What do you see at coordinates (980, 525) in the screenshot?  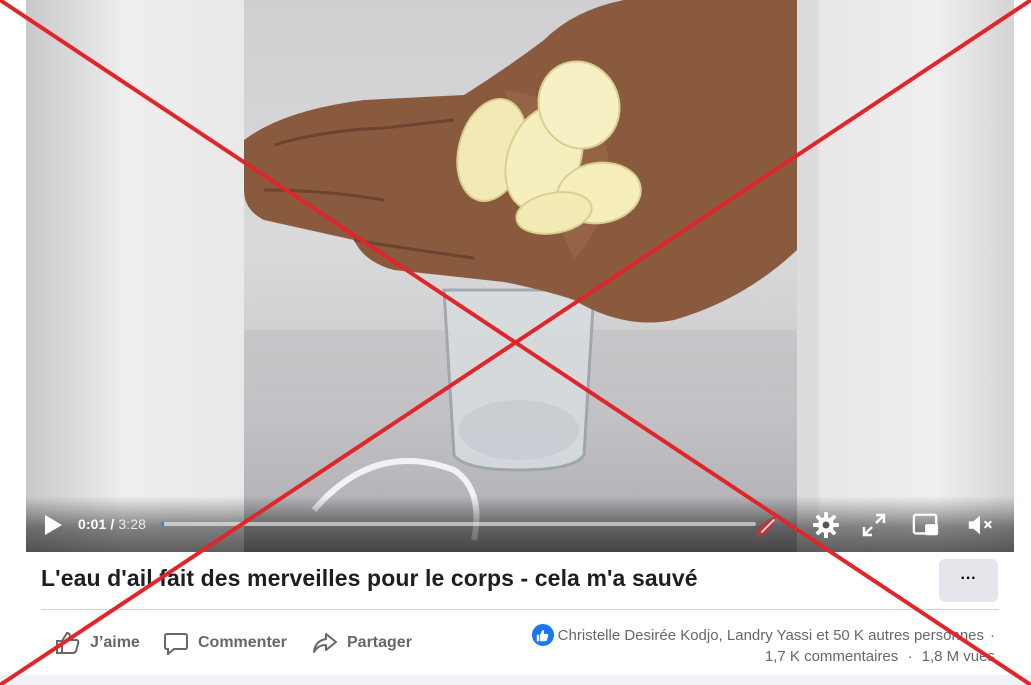 I see `muted-speaker-icon` at bounding box center [980, 525].